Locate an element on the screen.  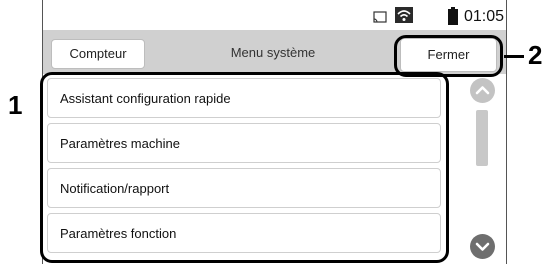
status-time: 01:05 is located at coordinates (484, 16).